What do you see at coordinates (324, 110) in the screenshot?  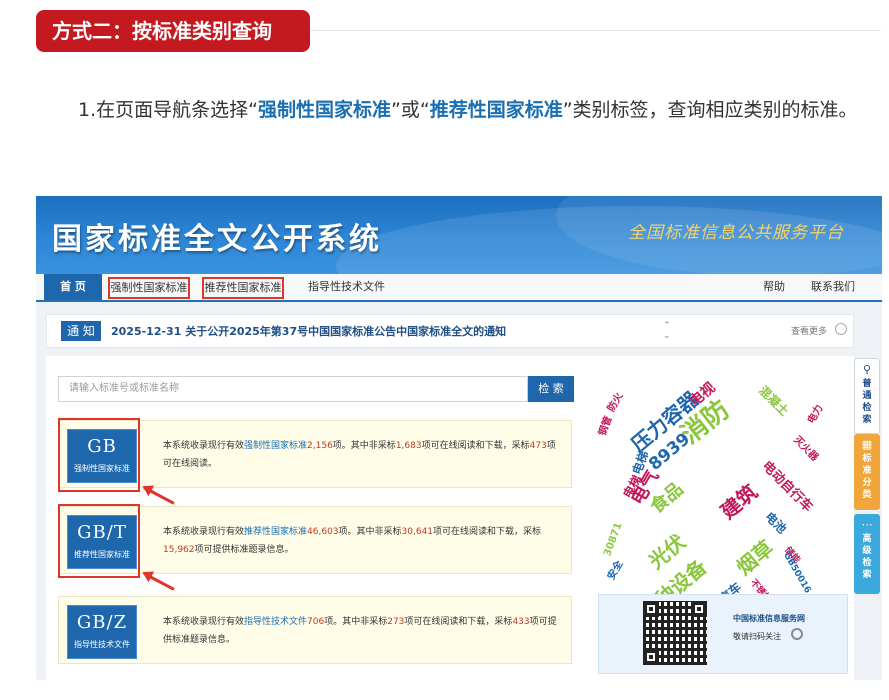 I see `para-link-mandatory: 强制性国家标准` at bounding box center [324, 110].